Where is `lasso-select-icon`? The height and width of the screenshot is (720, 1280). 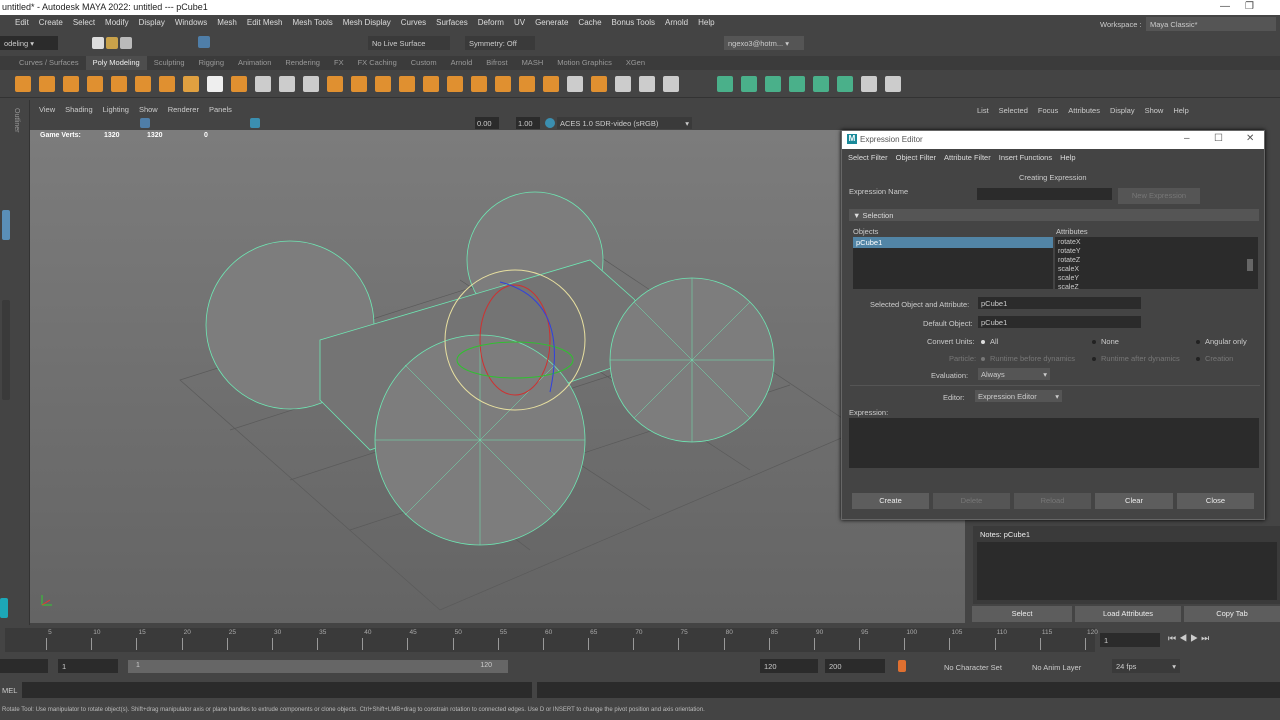 lasso-select-icon is located at coordinates (204, 42).